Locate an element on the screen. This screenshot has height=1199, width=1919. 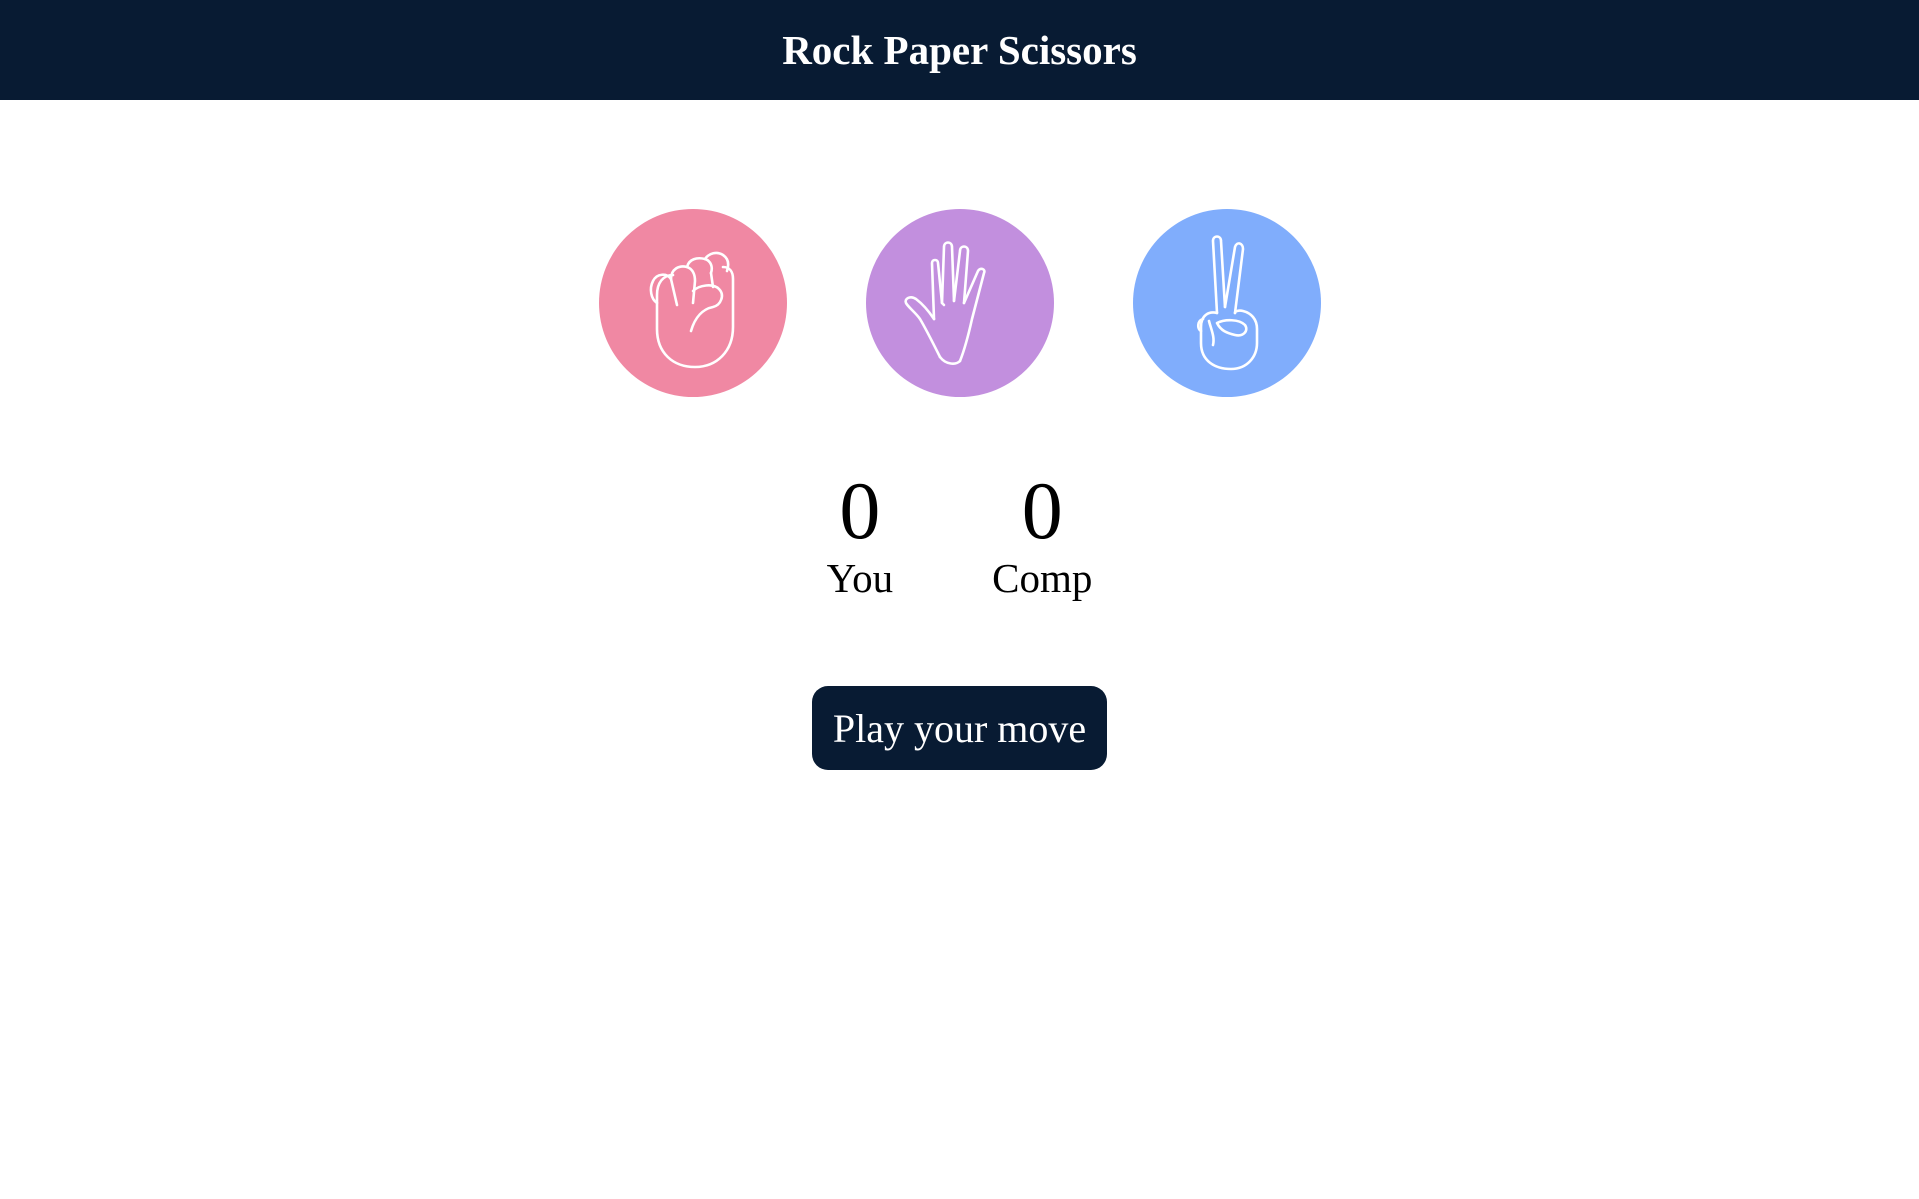
user-score-value: 0 is located at coordinates (860, 510).